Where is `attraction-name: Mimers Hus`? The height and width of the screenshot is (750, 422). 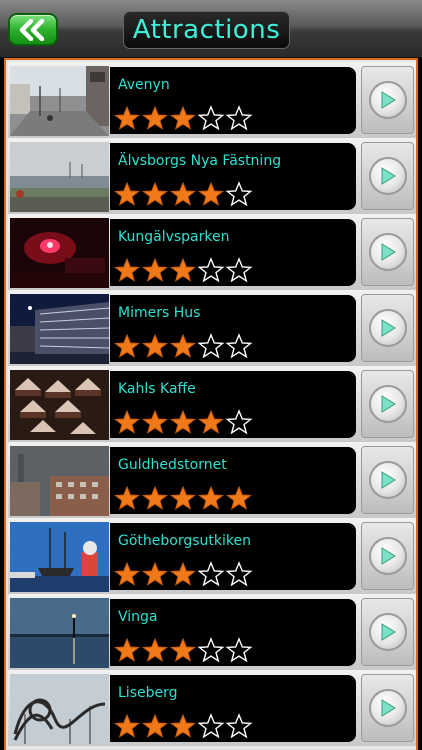 attraction-name: Mimers Hus is located at coordinates (159, 313).